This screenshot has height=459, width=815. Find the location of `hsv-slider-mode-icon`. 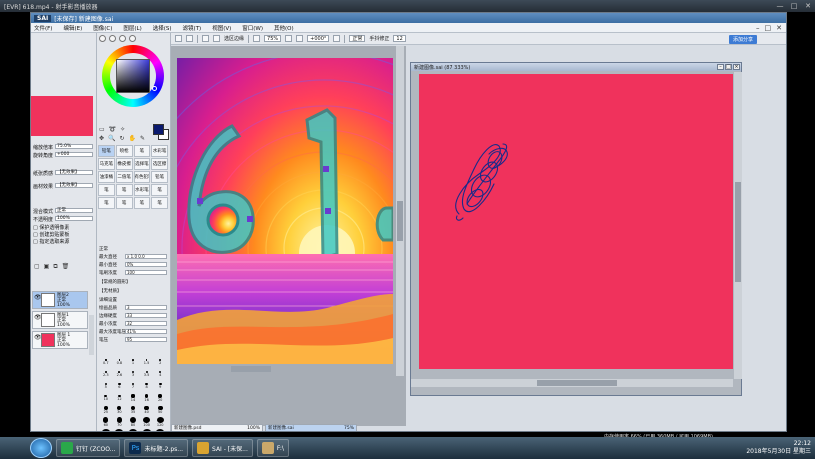

hsv-slider-mode-icon is located at coordinates (122, 38).